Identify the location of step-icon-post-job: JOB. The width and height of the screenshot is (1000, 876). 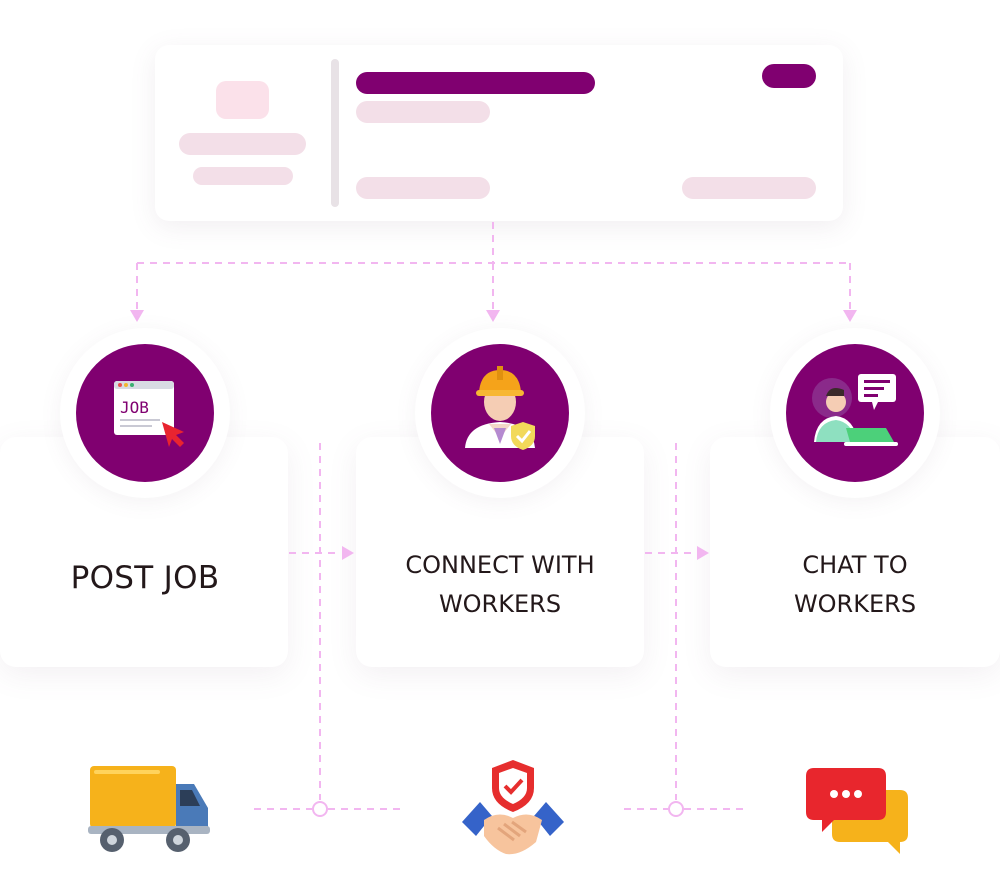
(145, 413).